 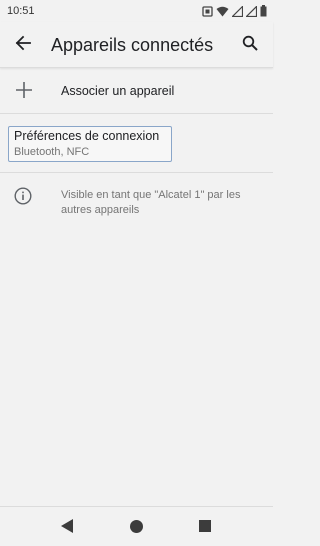 I want to click on add-device-item: Associer un appareil, so click(x=136, y=92).